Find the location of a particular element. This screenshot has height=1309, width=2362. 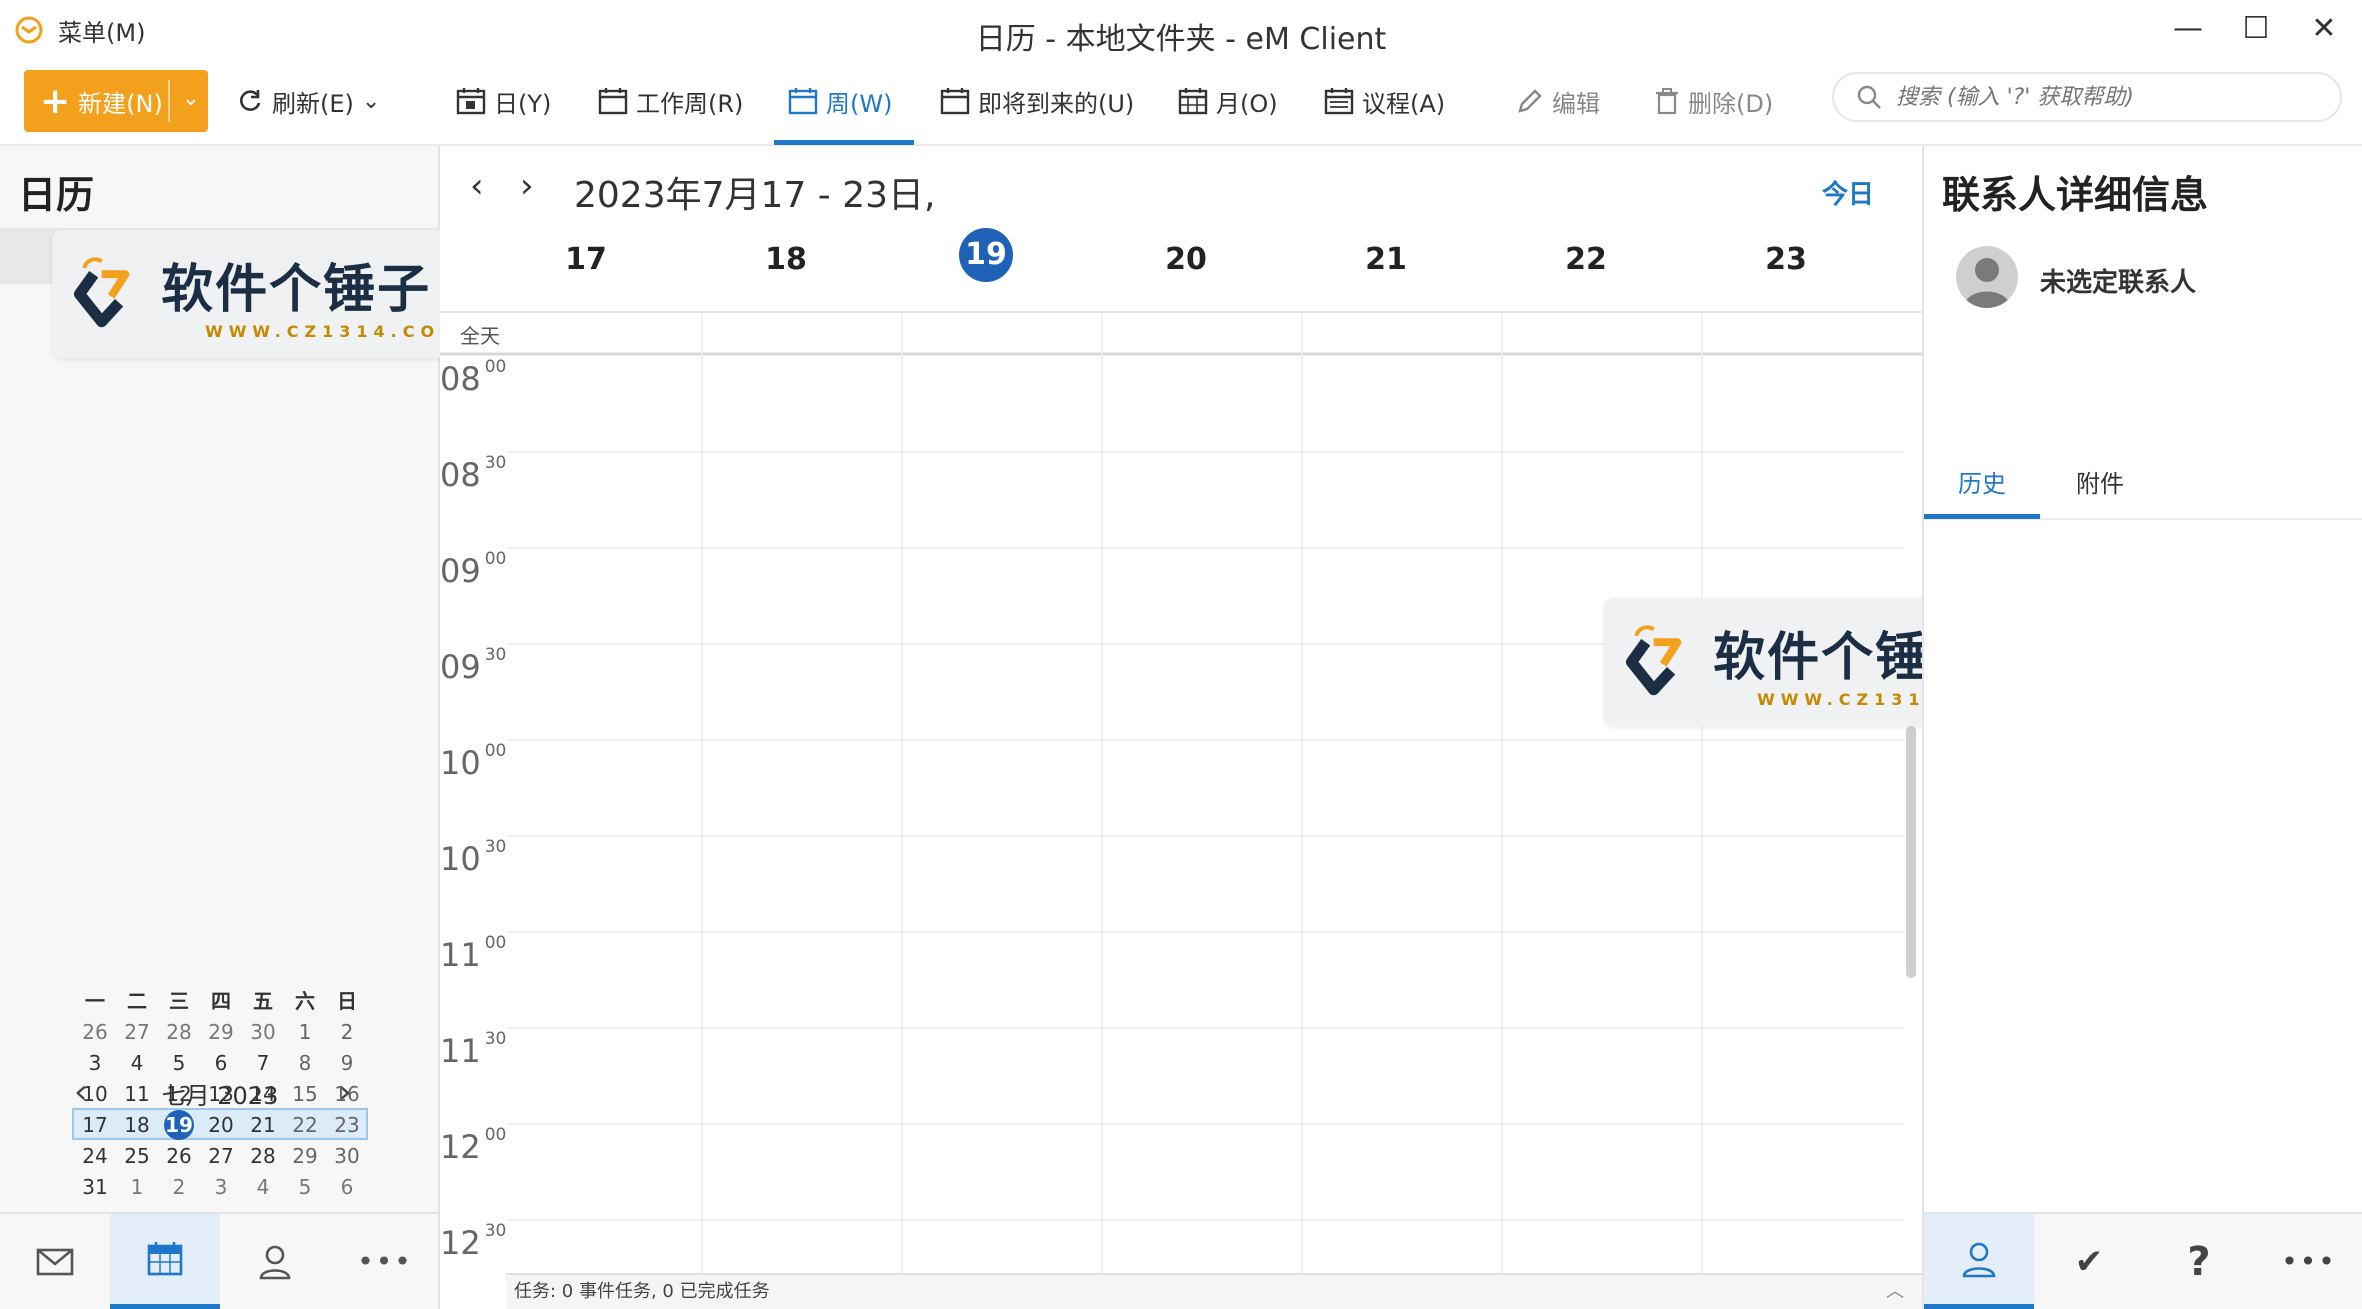

view-month-button: 月(O) is located at coordinates (1228, 101).